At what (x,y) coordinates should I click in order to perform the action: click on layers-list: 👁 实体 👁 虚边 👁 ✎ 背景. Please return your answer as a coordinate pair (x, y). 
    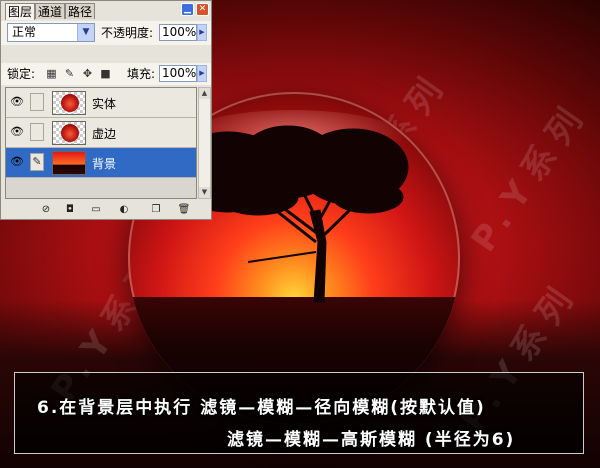
    Looking at the image, I should click on (101, 143).